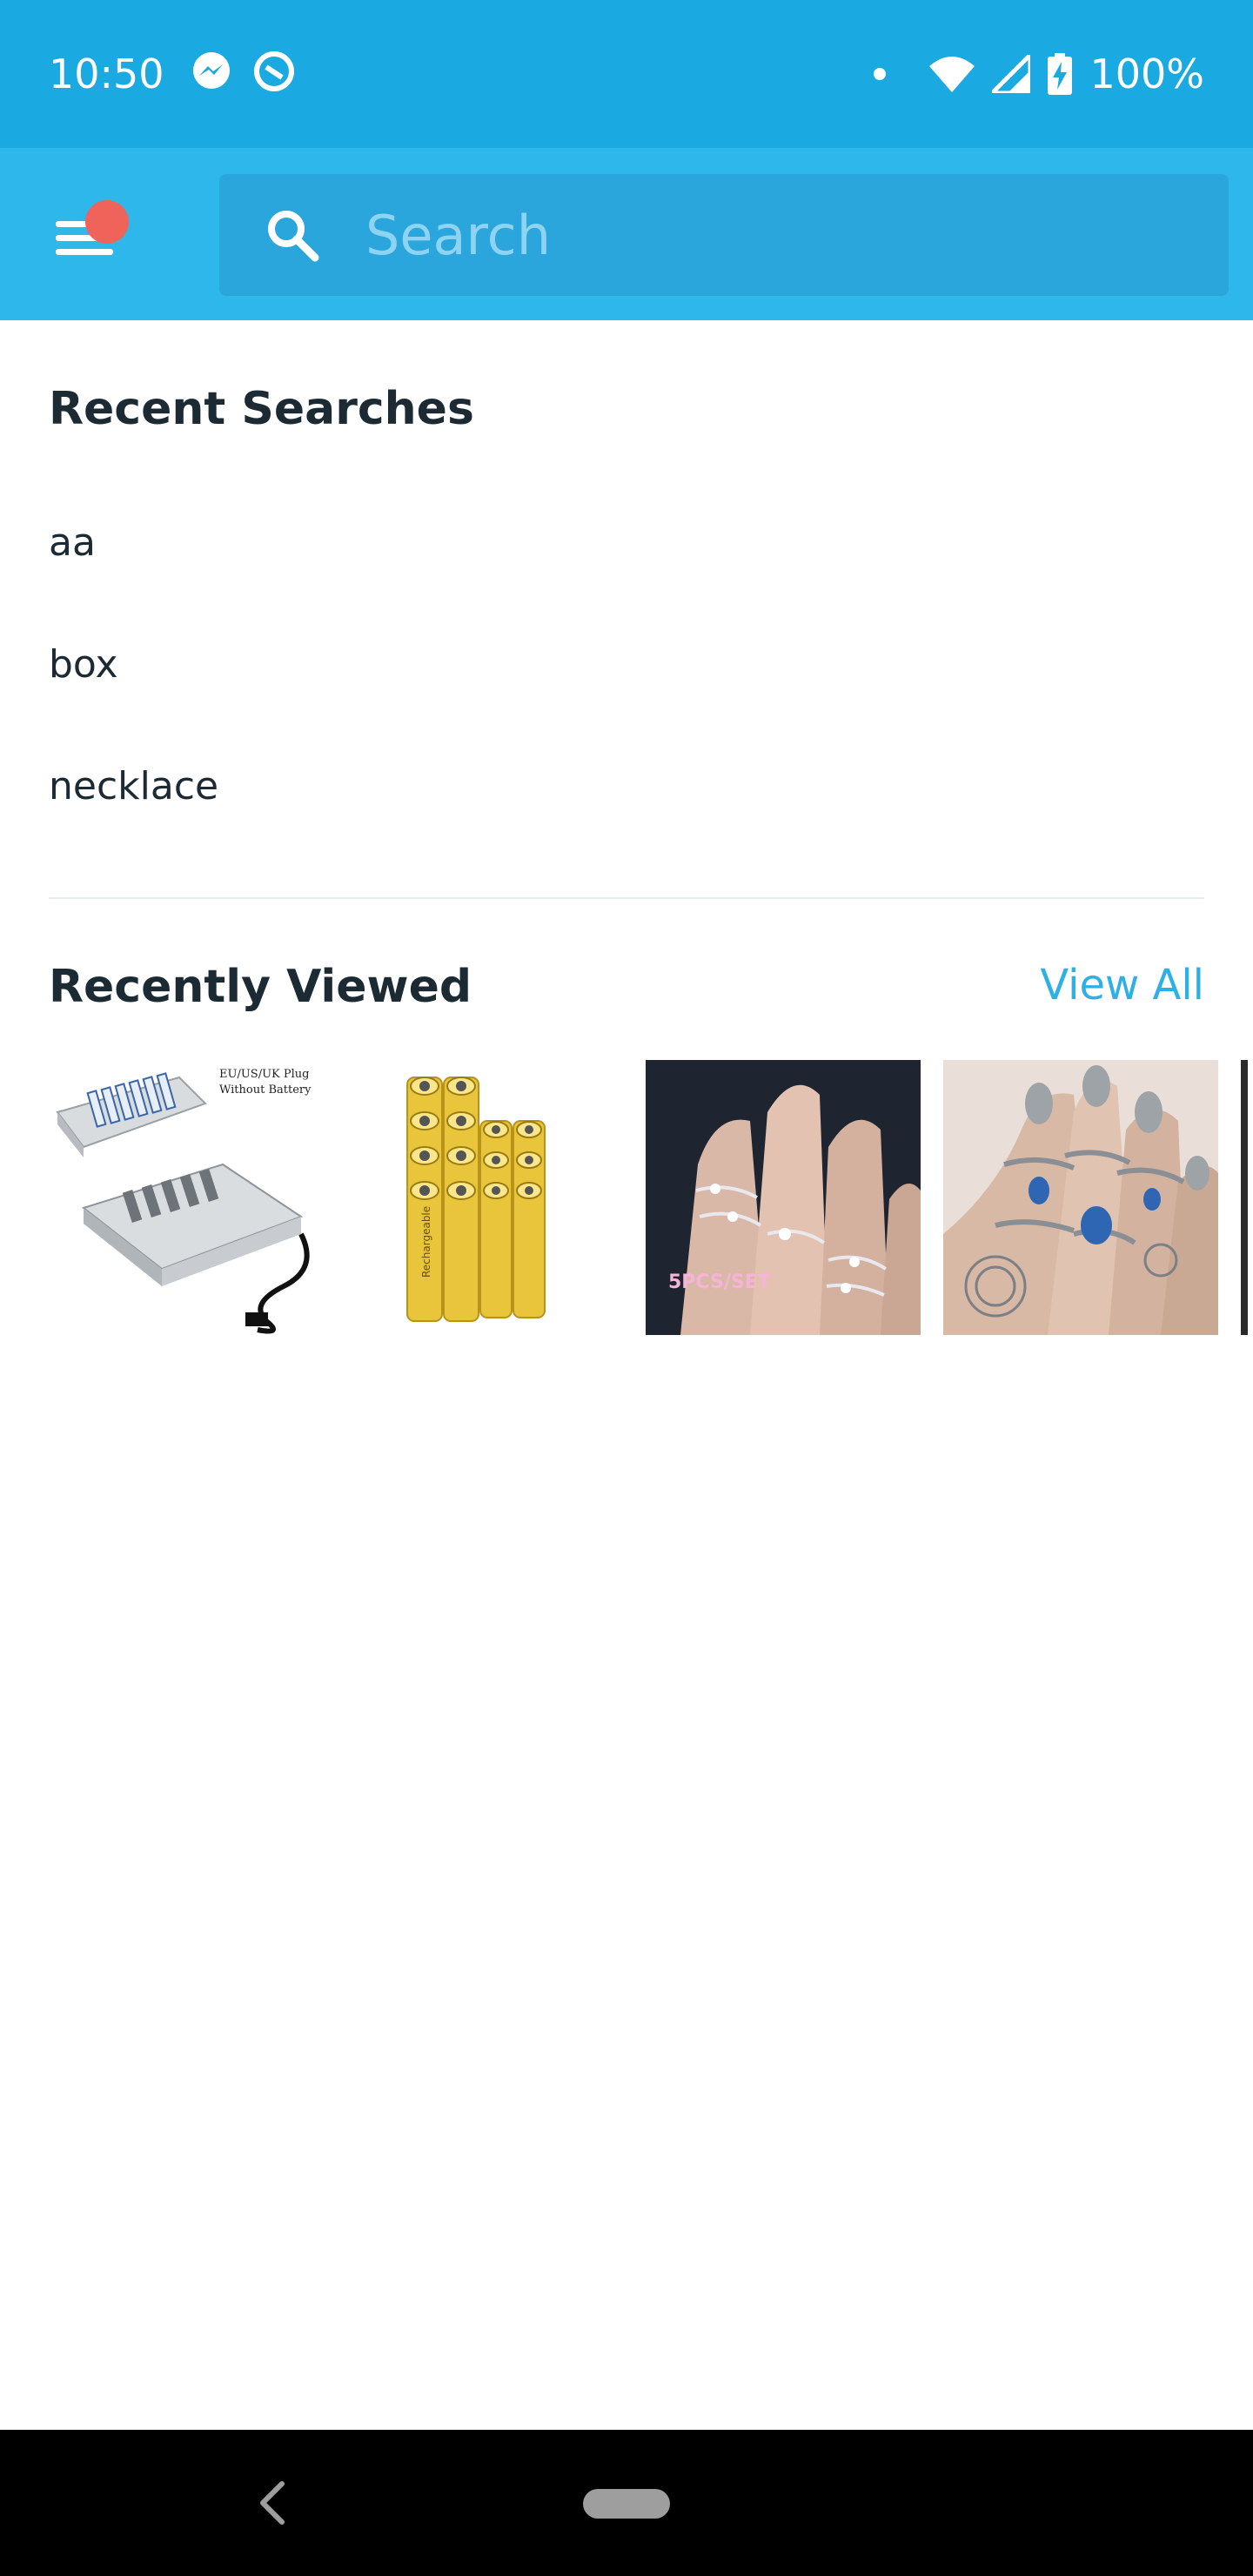  Describe the element at coordinates (952, 74) in the screenshot. I see `wifi-icon` at that location.